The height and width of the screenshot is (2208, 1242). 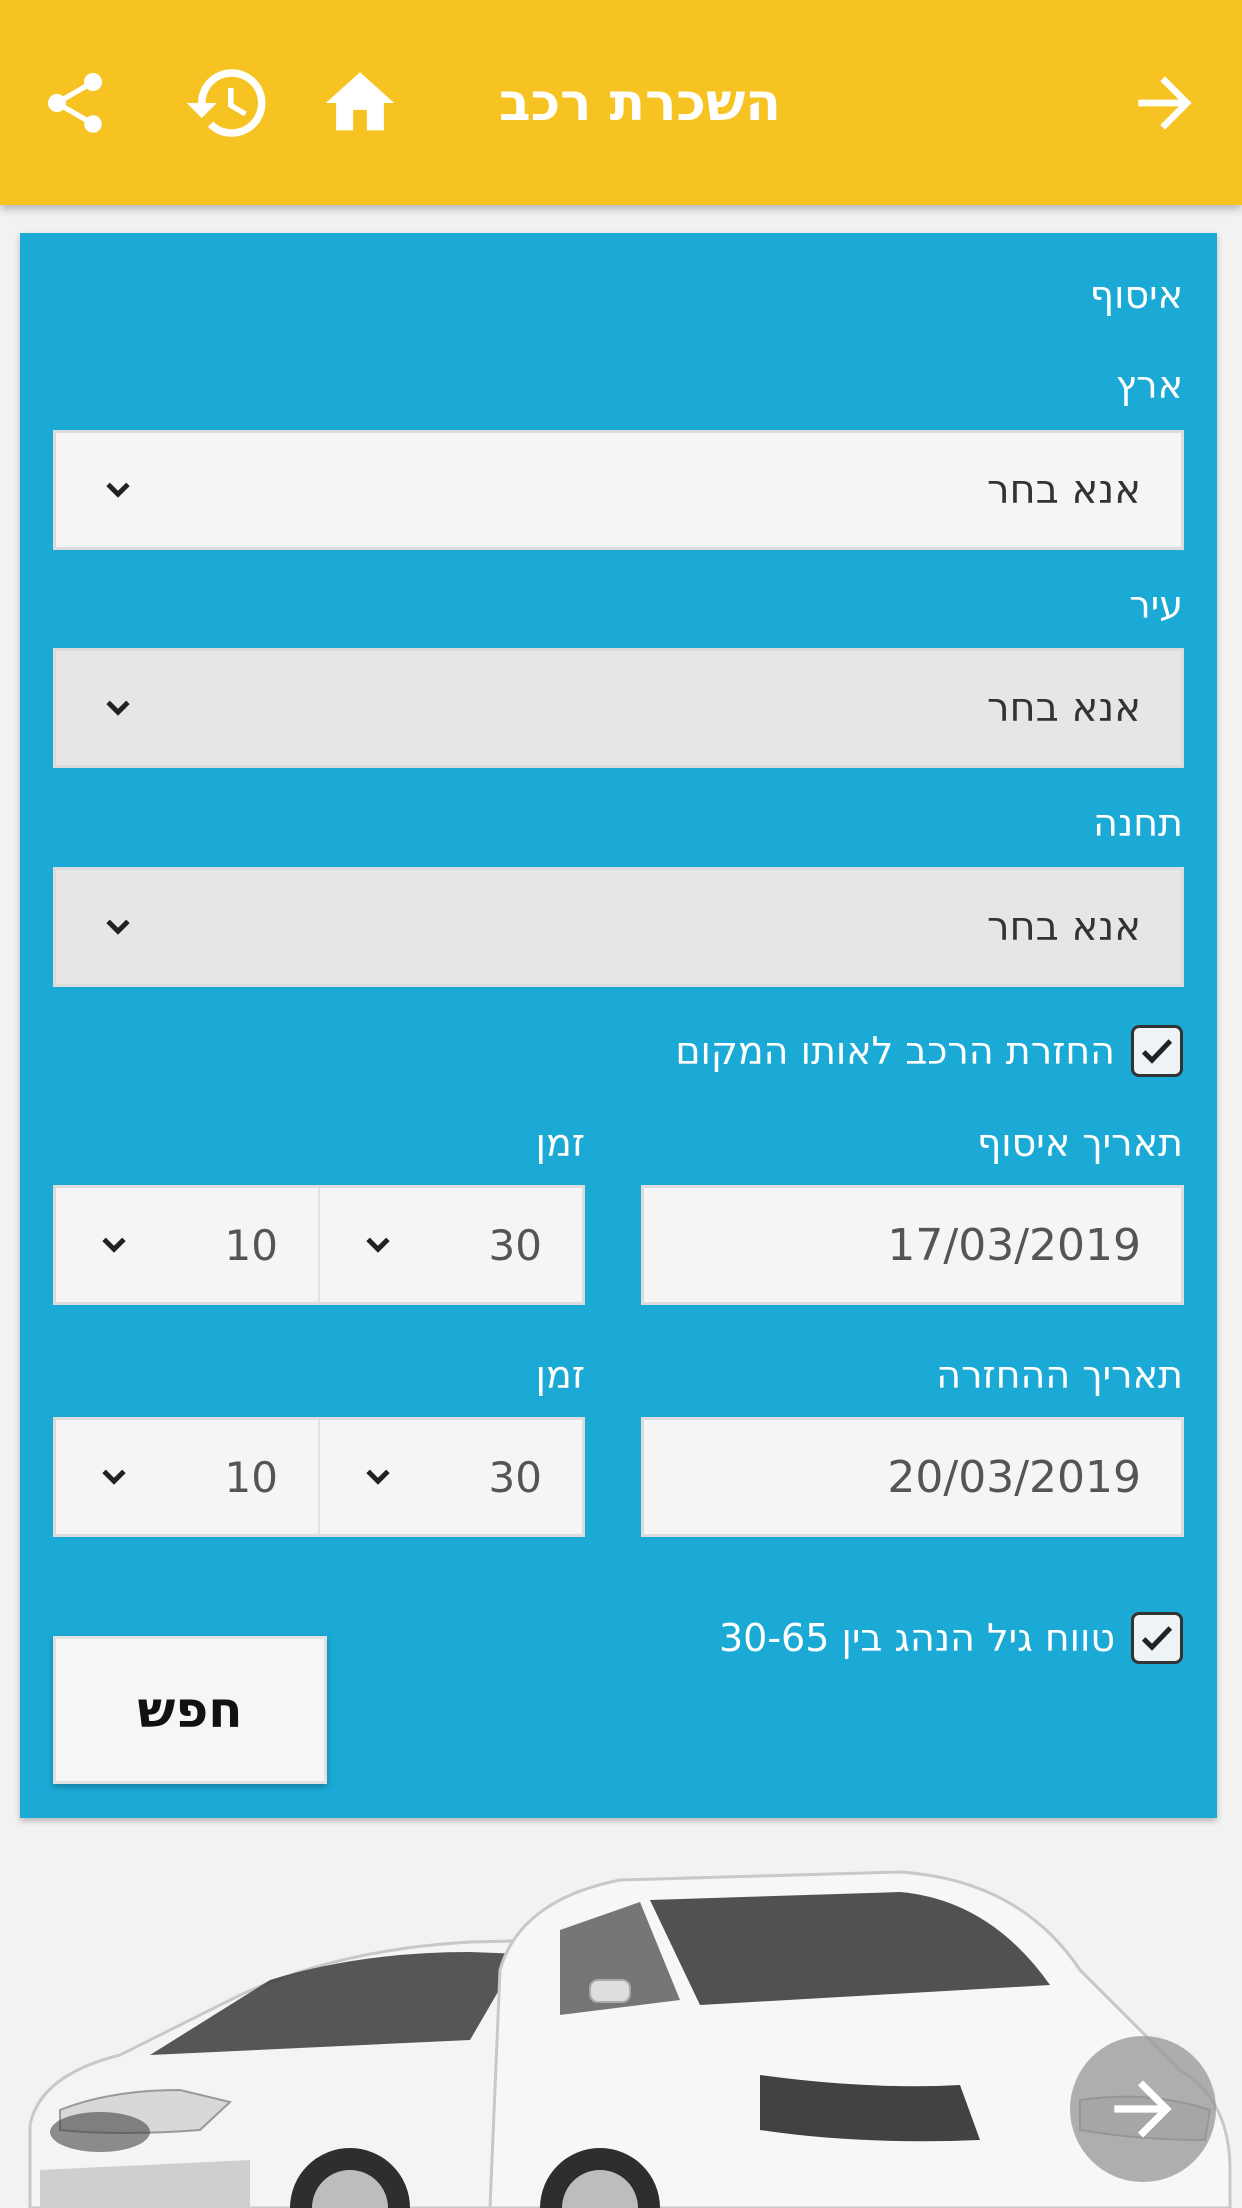 I want to click on same-place-return-row: החזרת הרכב לאותו המקום, so click(x=929, y=1051).